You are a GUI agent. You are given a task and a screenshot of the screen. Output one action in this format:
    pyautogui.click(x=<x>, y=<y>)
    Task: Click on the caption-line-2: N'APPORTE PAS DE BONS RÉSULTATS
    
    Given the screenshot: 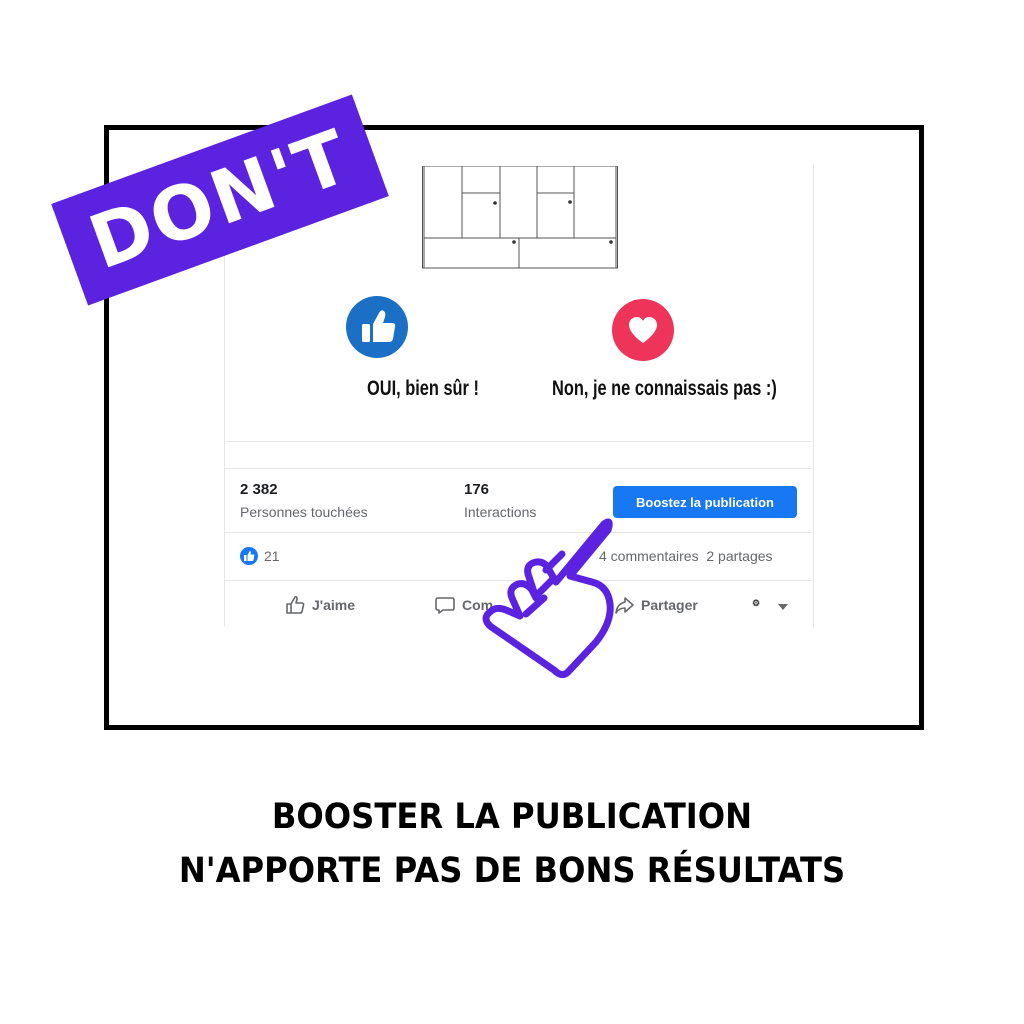 What is the action you would take?
    pyautogui.click(x=512, y=871)
    